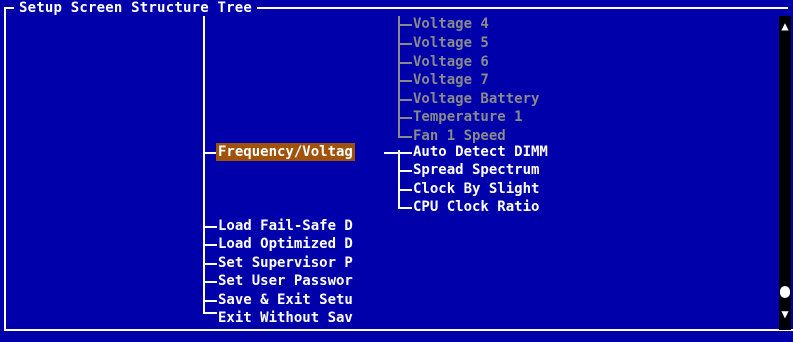  What do you see at coordinates (476, 207) in the screenshot?
I see `tree-item-cpu-clock-ratio: CPU Clock Ratio` at bounding box center [476, 207].